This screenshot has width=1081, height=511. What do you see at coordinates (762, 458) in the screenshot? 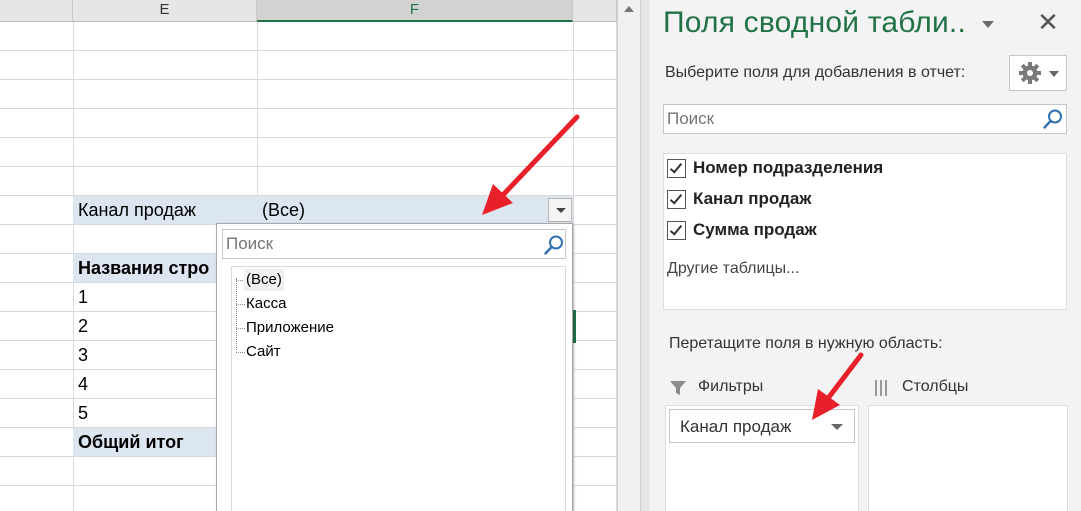
I see `filters-drop-area: Канал продаж` at bounding box center [762, 458].